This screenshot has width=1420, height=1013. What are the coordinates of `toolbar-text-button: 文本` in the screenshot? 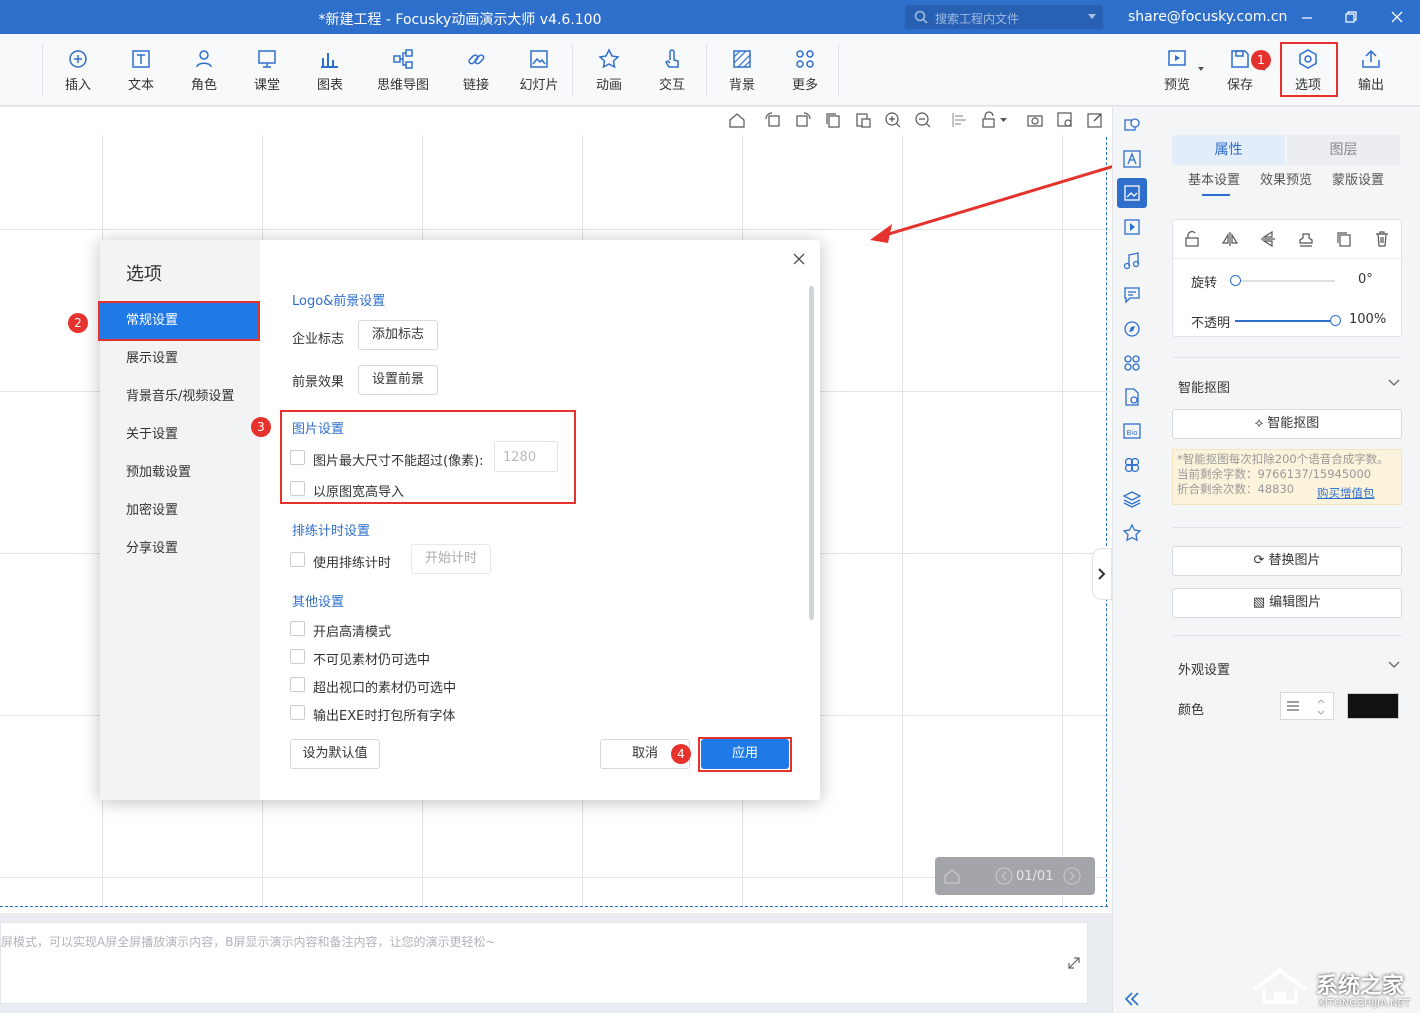 It's located at (141, 70).